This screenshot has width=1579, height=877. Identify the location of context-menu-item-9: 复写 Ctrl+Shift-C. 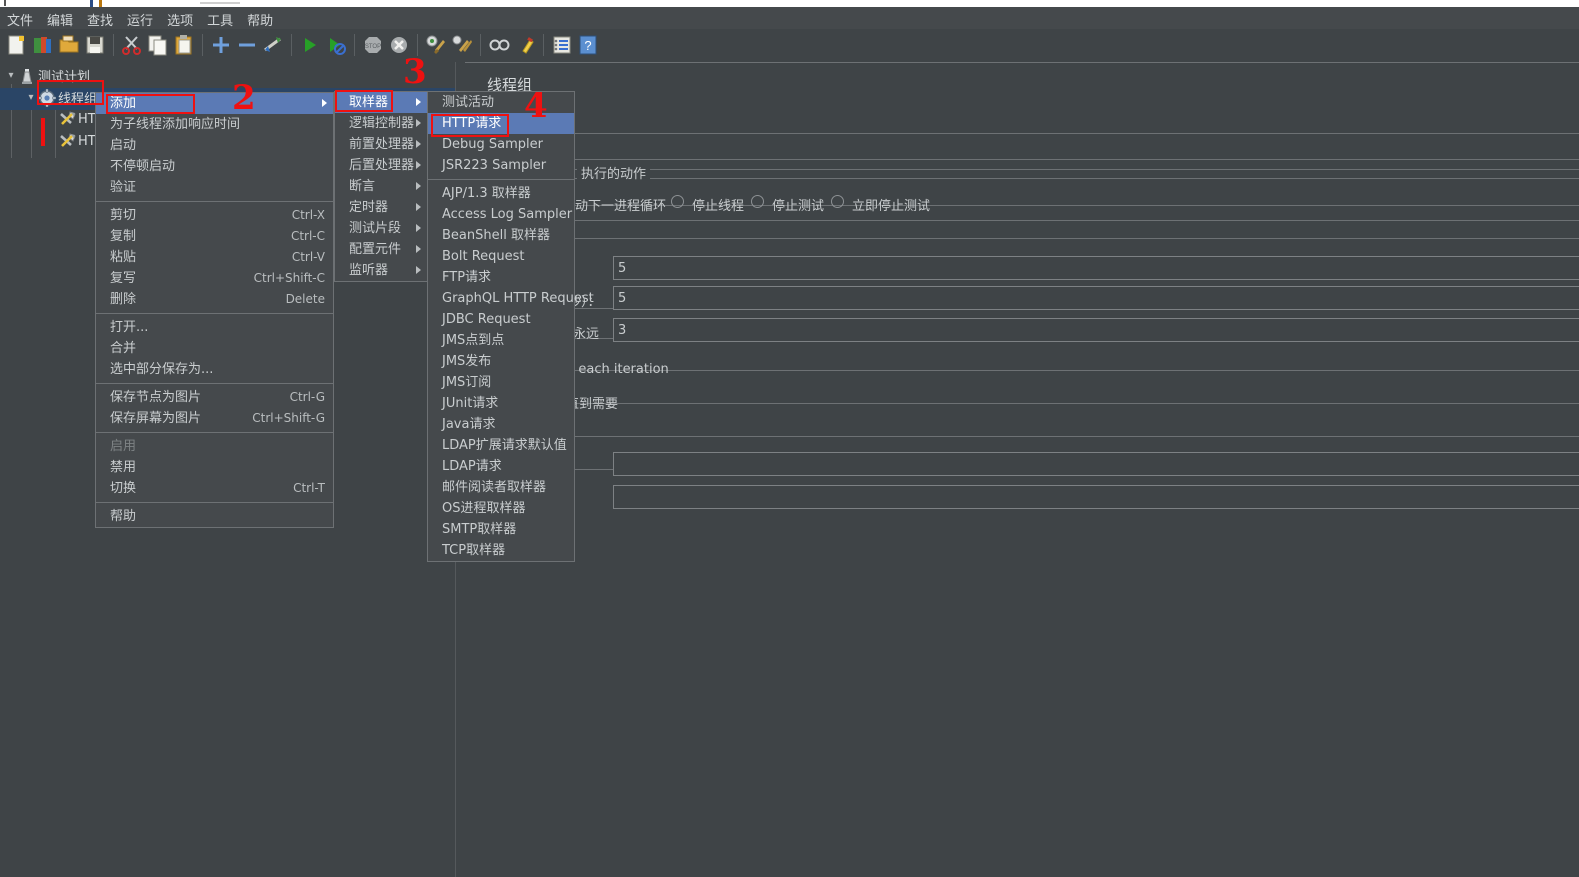
(214, 278).